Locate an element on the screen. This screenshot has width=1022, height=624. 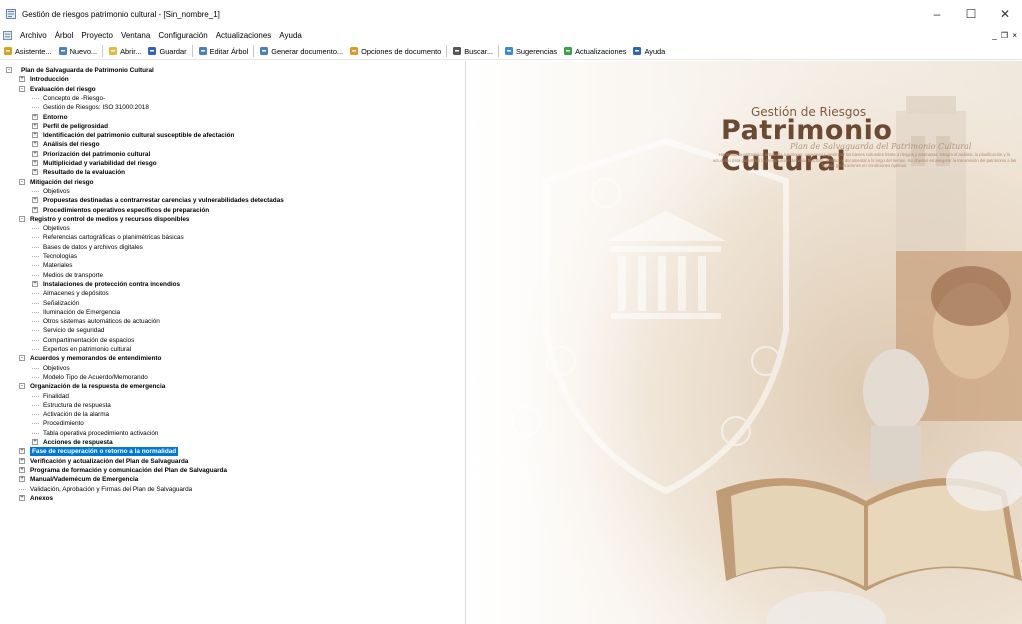
tree-node-label: Estructura de respuesta is located at coordinates (77, 405).